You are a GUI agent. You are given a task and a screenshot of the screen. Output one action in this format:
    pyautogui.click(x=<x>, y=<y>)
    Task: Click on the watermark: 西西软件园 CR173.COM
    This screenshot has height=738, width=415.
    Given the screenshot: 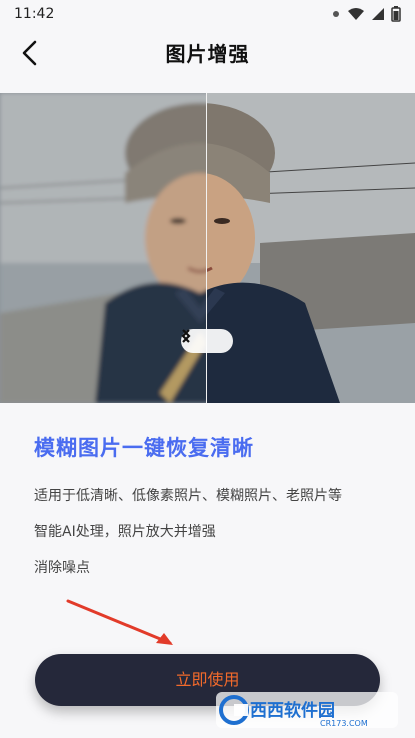 What is the action you would take?
    pyautogui.click(x=307, y=710)
    